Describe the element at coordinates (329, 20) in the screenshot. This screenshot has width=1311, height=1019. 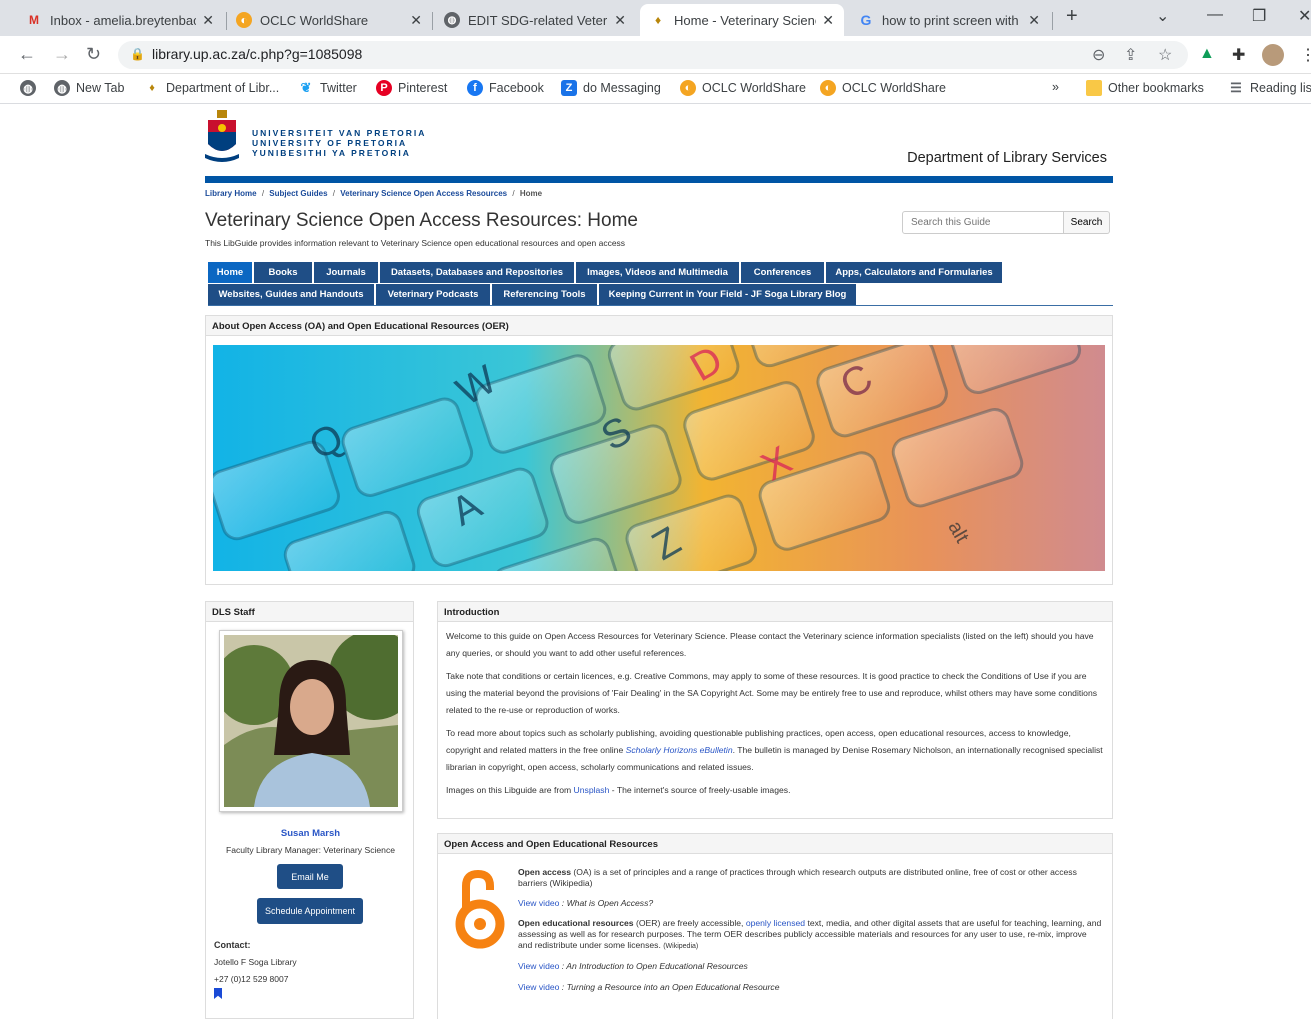
I see `browser-tab-oclc: ◐ OCLC WorldShare ✕` at that location.